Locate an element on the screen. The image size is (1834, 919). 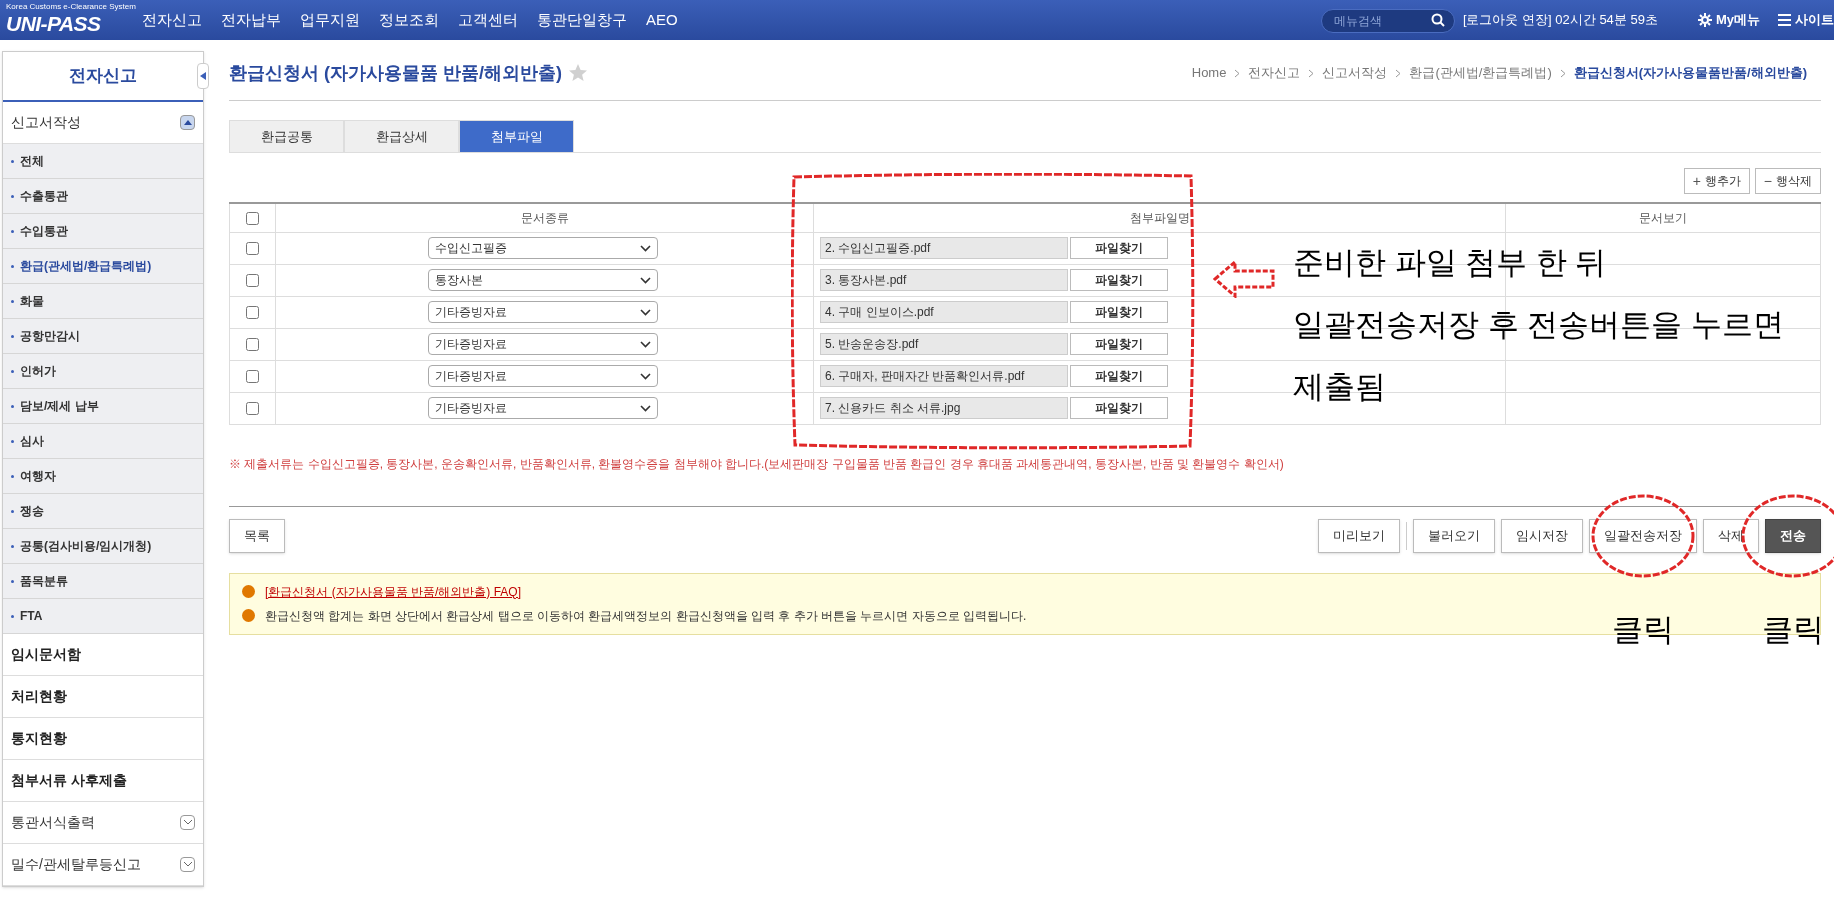
action-button: 일괄전송저장 is located at coordinates (1643, 535).